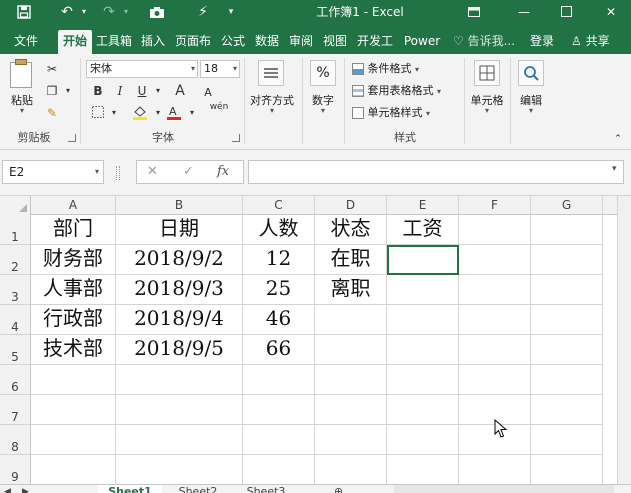 The image size is (631, 493). Describe the element at coordinates (180, 91) in the screenshot. I see `grow-font-button: A` at that location.